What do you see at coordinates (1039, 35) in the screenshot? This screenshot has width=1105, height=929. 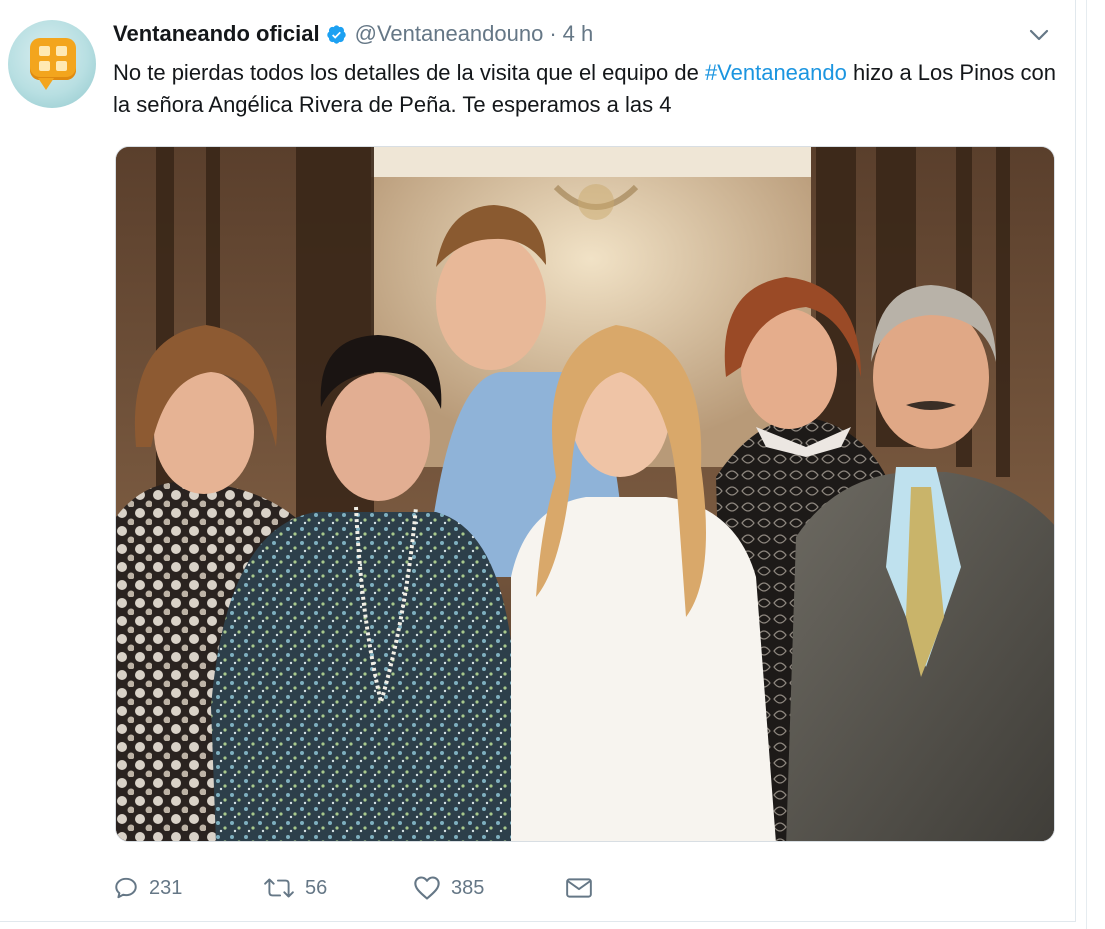 I see `chevron-down-icon` at bounding box center [1039, 35].